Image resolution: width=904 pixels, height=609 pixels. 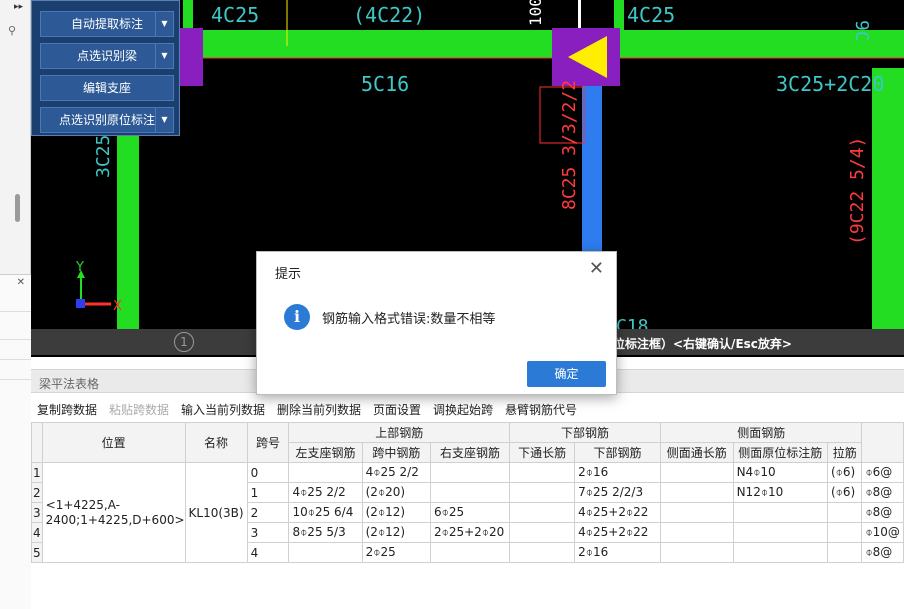 What do you see at coordinates (319, 409) in the screenshot?
I see `delete-column-data-button: 删除当前列数据` at bounding box center [319, 409].